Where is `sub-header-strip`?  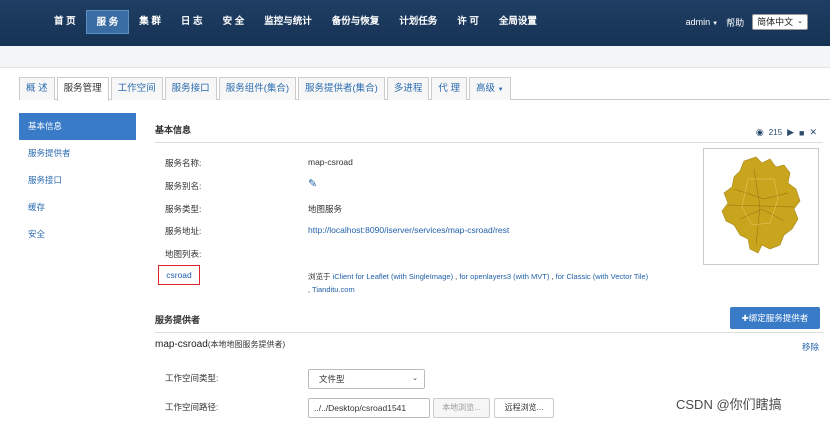
sub-header-strip is located at coordinates (415, 57).